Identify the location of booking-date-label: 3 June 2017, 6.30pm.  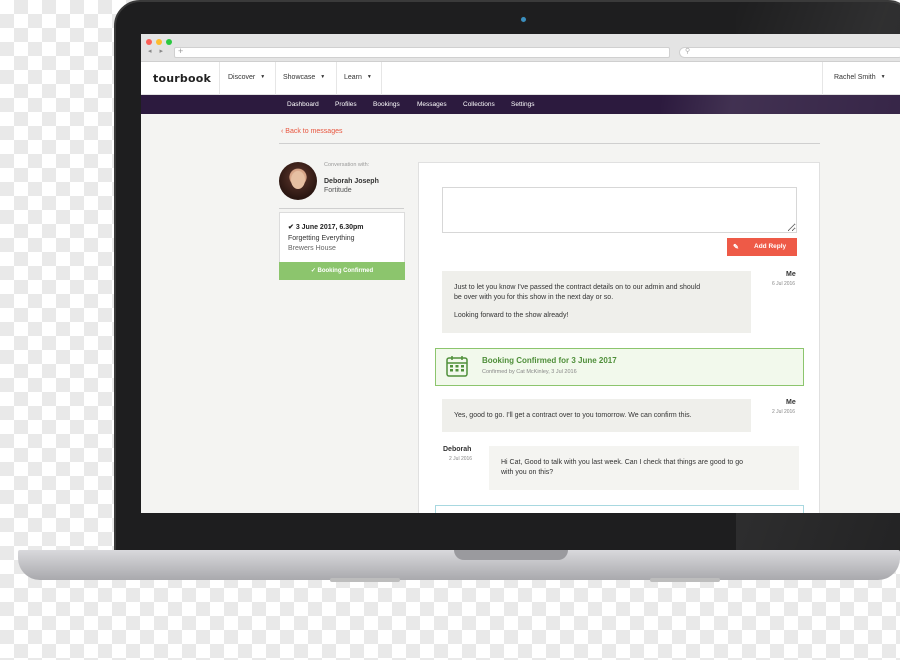
(329, 227).